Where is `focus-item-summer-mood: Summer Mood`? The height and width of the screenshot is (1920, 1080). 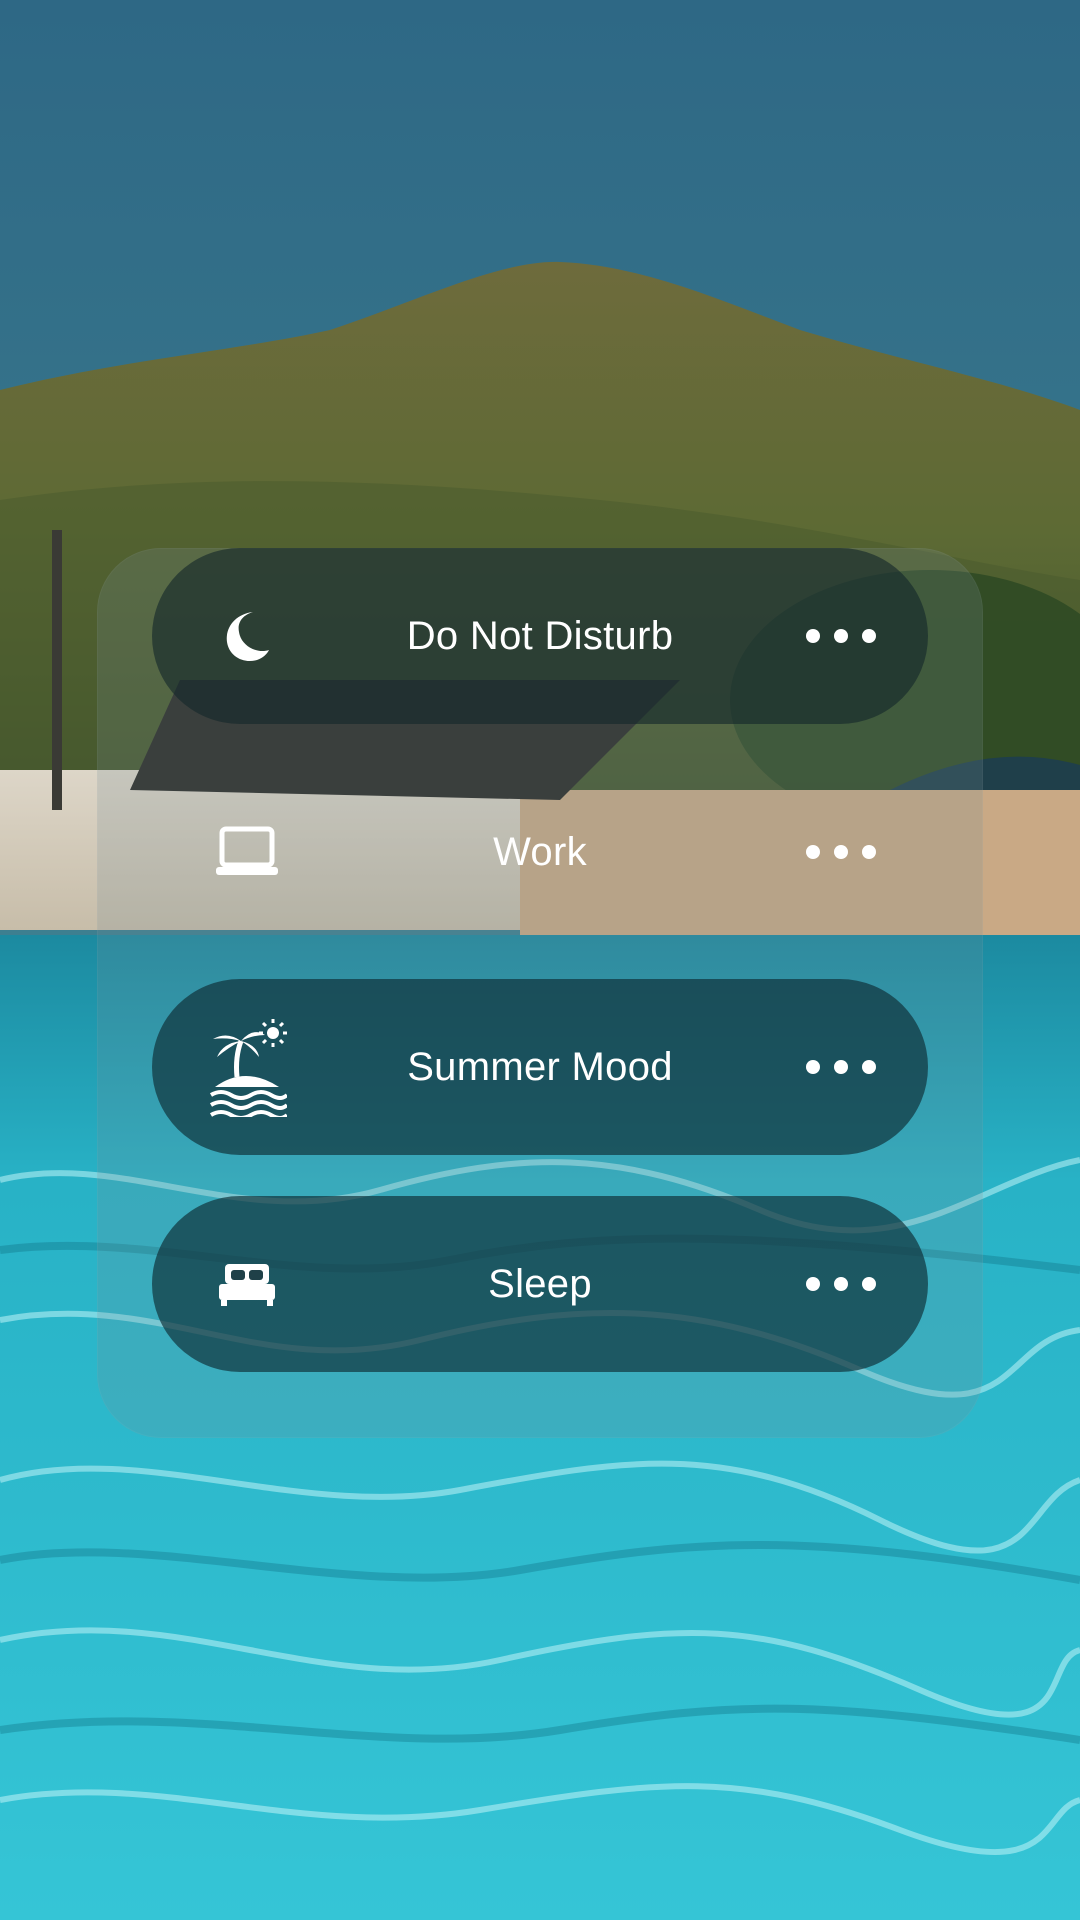
focus-item-summer-mood: Summer Mood is located at coordinates (540, 1067).